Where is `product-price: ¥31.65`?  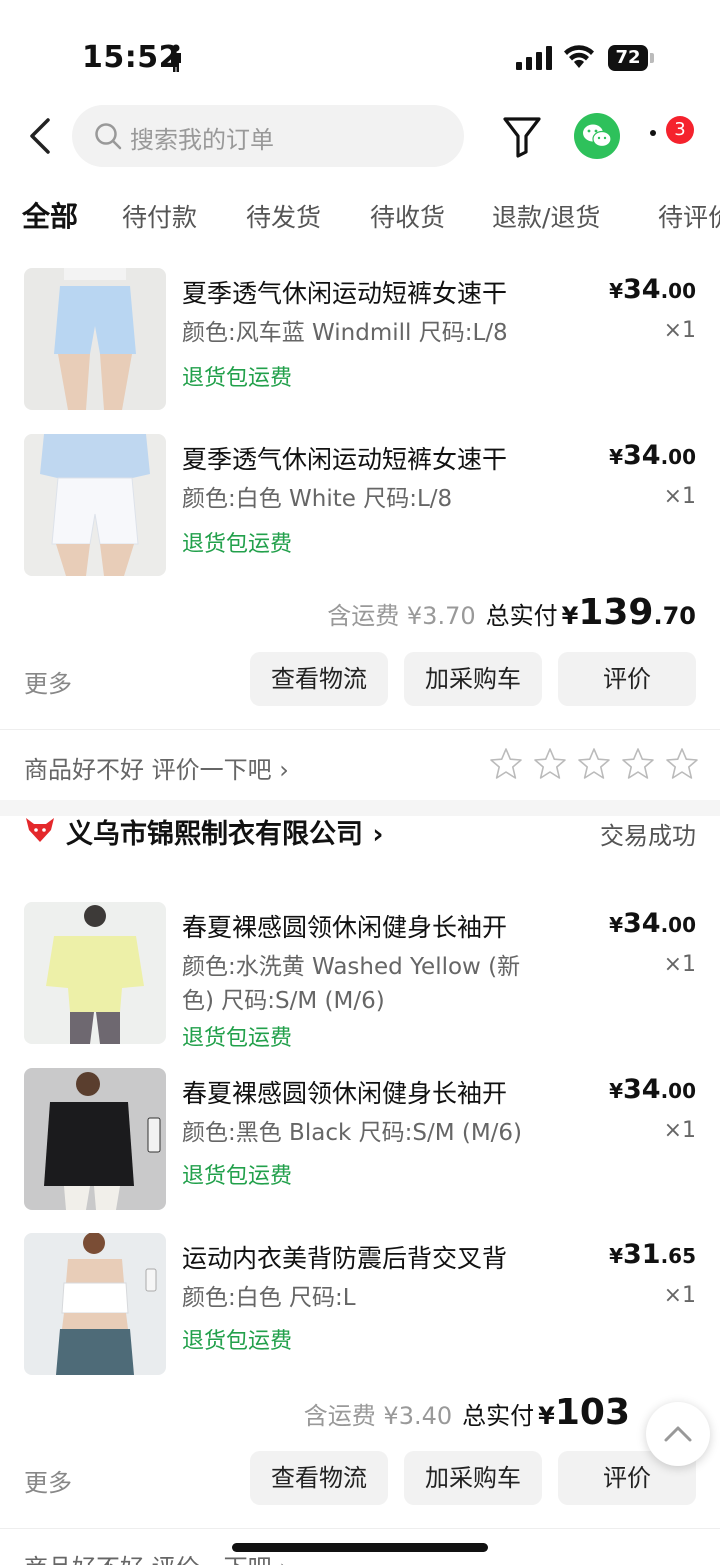
product-price: ¥31.65 is located at coordinates (652, 1254).